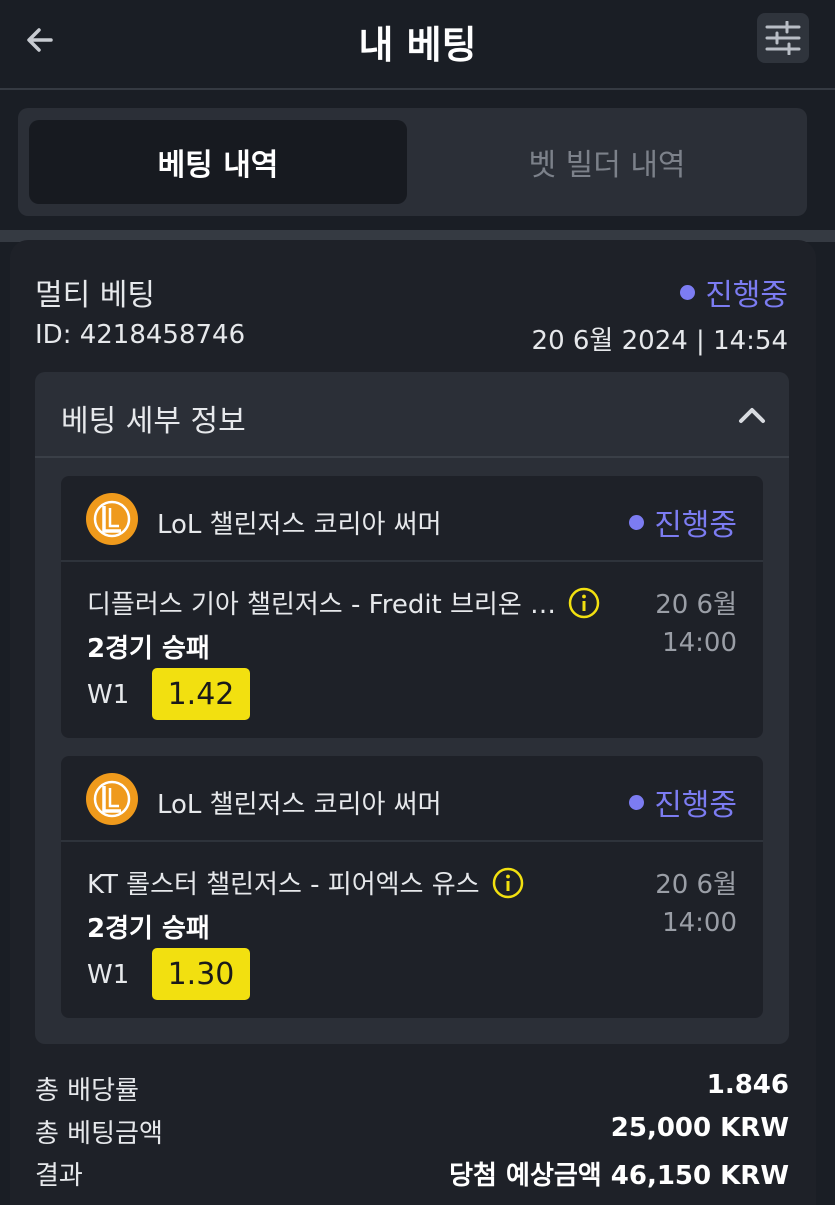  I want to click on bet-datetime: 20 6월 2024 | 14:54, so click(659, 341).